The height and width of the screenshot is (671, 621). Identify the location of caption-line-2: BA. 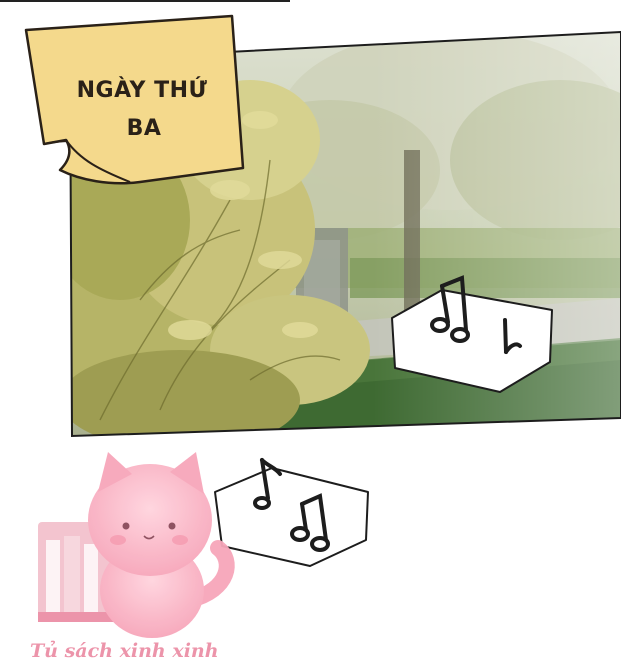
(144, 128).